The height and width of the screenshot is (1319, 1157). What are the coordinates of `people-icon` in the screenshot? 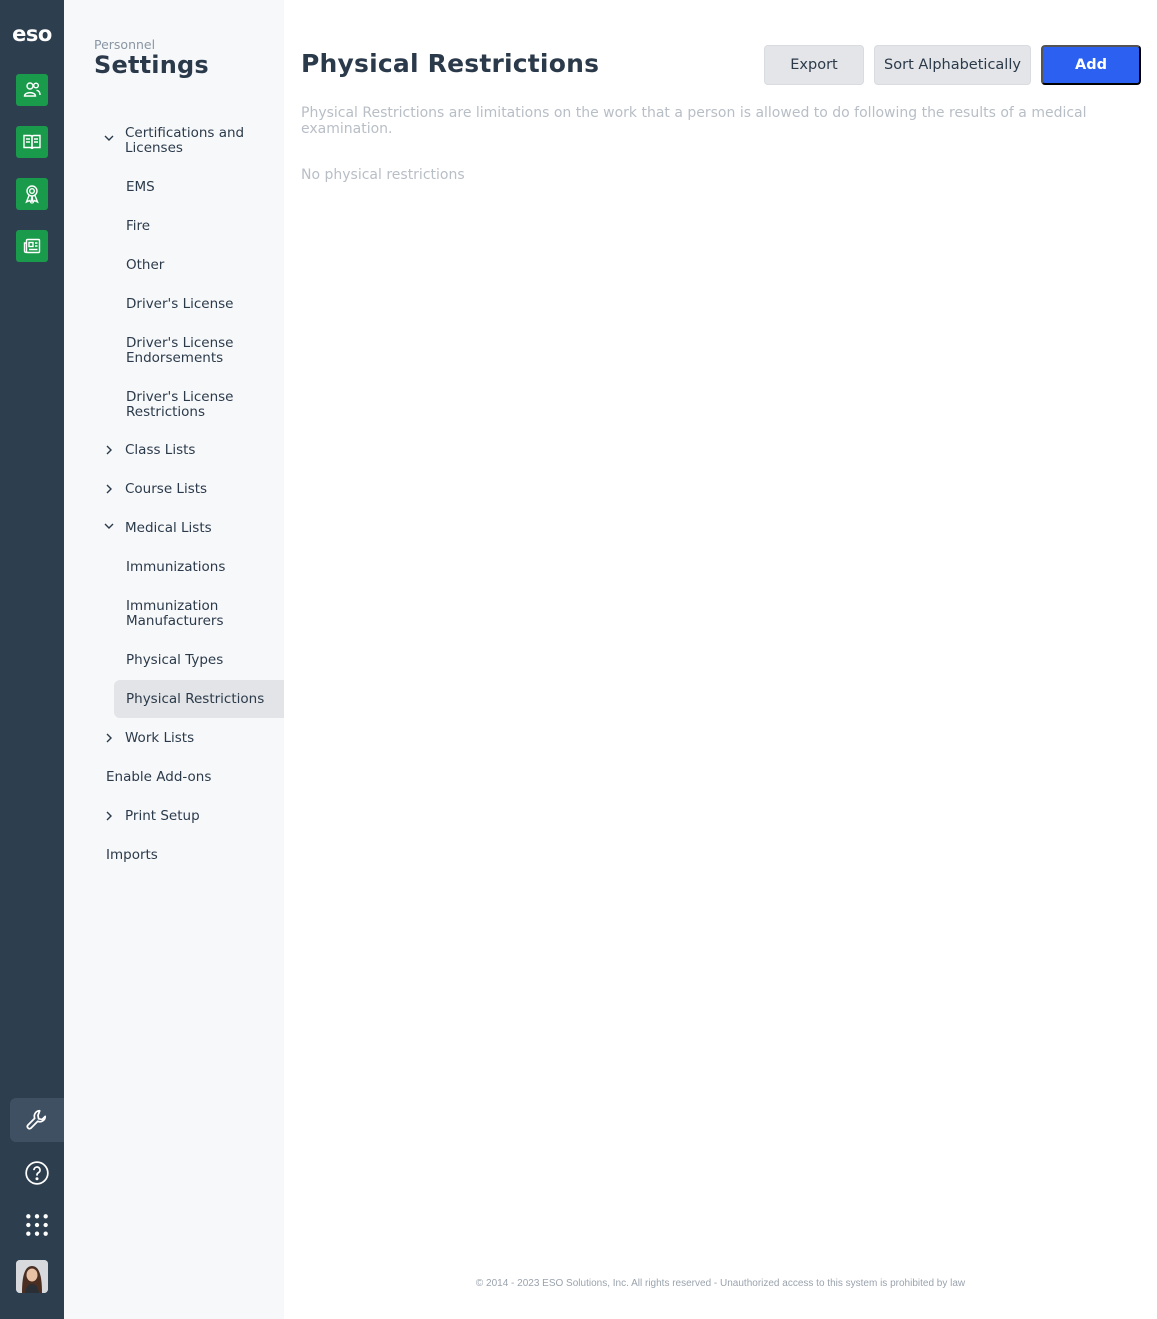 It's located at (32, 89).